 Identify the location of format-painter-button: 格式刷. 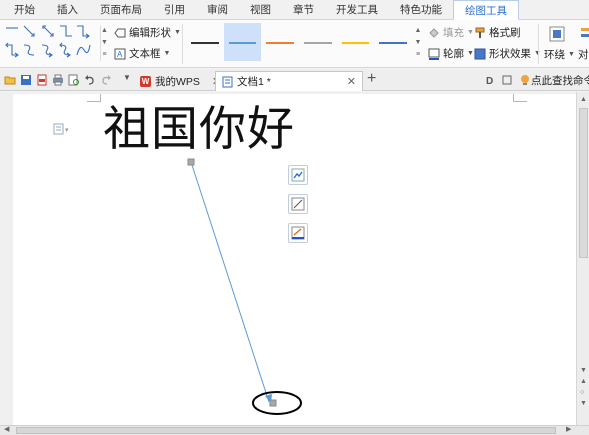
(497, 32).